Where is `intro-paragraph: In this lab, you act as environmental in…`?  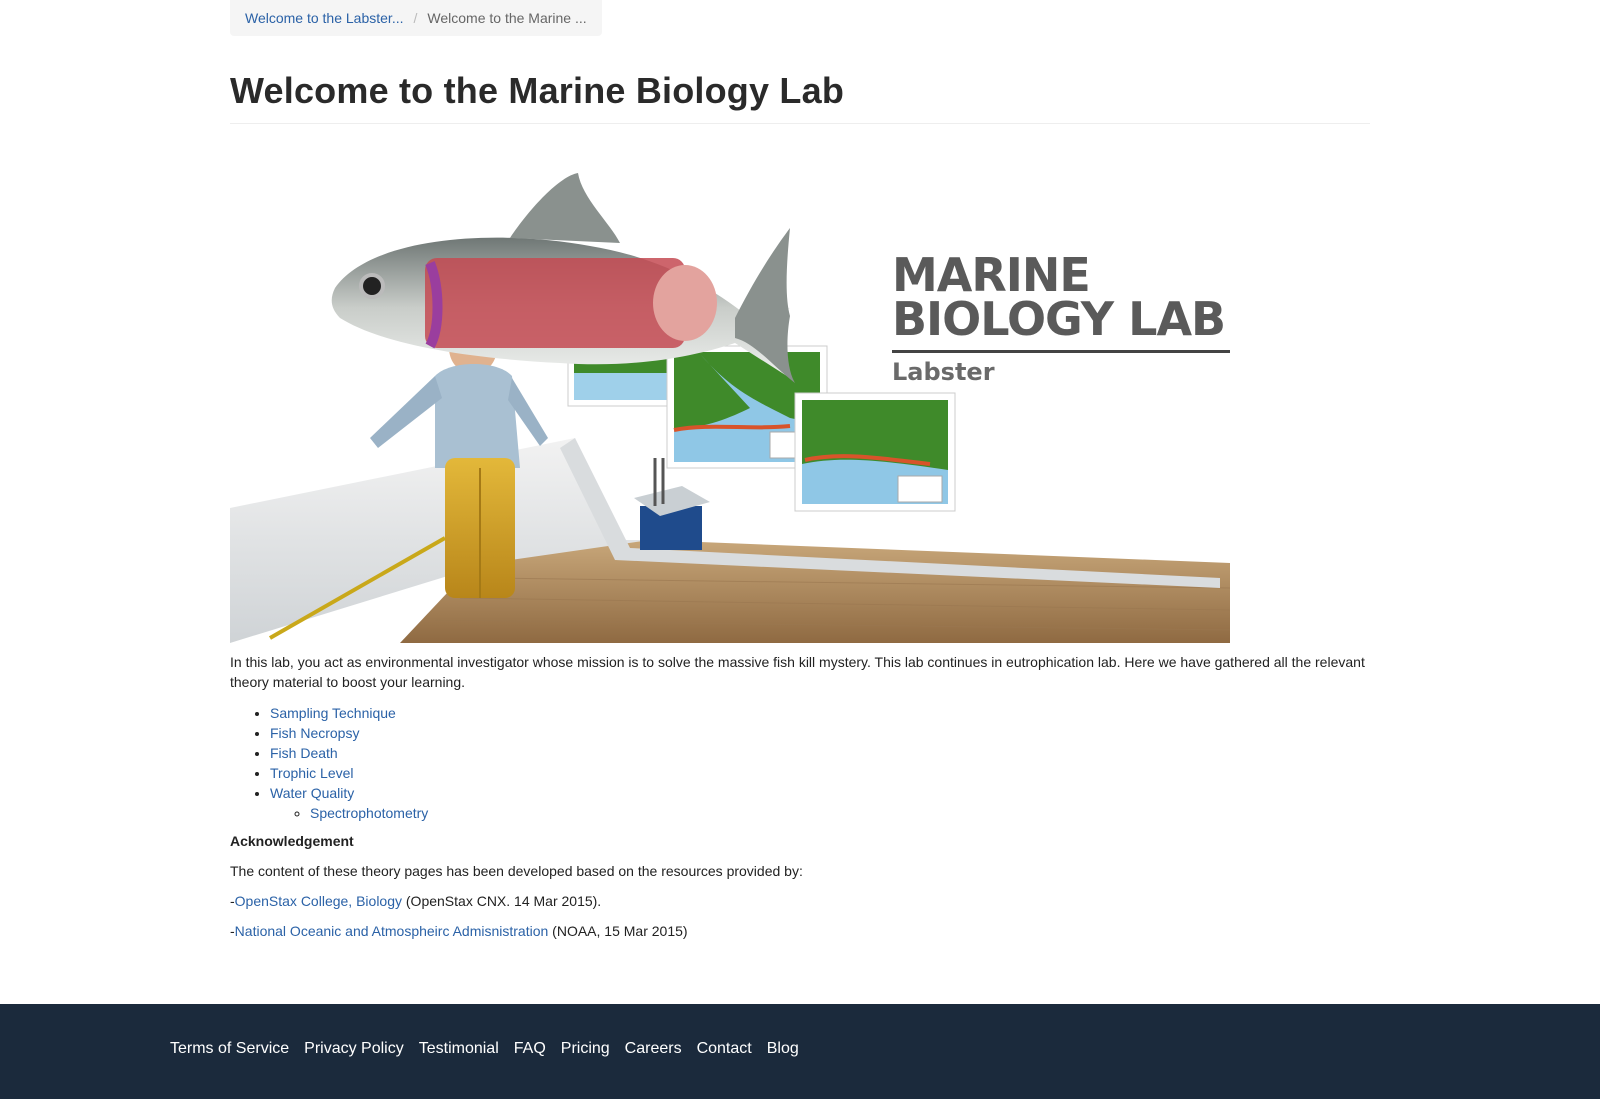
intro-paragraph: In this lab, you act as environmental in… is located at coordinates (797, 672).